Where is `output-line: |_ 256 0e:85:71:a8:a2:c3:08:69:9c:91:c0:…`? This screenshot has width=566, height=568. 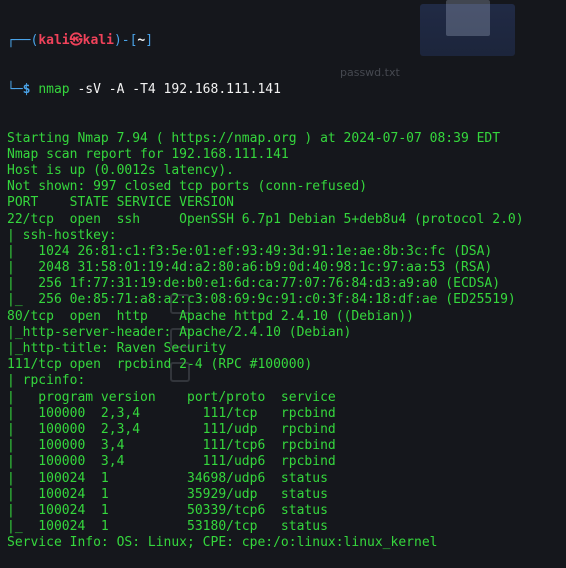 output-line: |_ 256 0e:85:71:a8:a2:c3:08:69:9c:91:c0:… is located at coordinates (261, 300).